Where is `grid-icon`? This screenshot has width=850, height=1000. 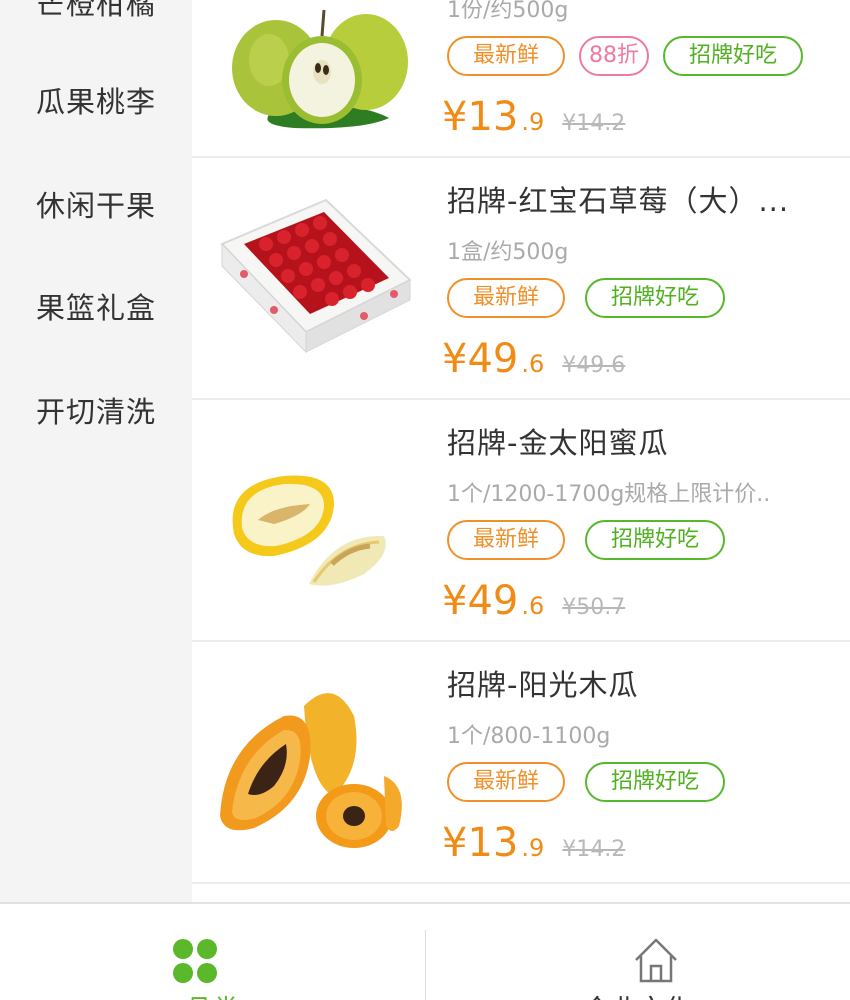
grid-icon is located at coordinates (195, 961).